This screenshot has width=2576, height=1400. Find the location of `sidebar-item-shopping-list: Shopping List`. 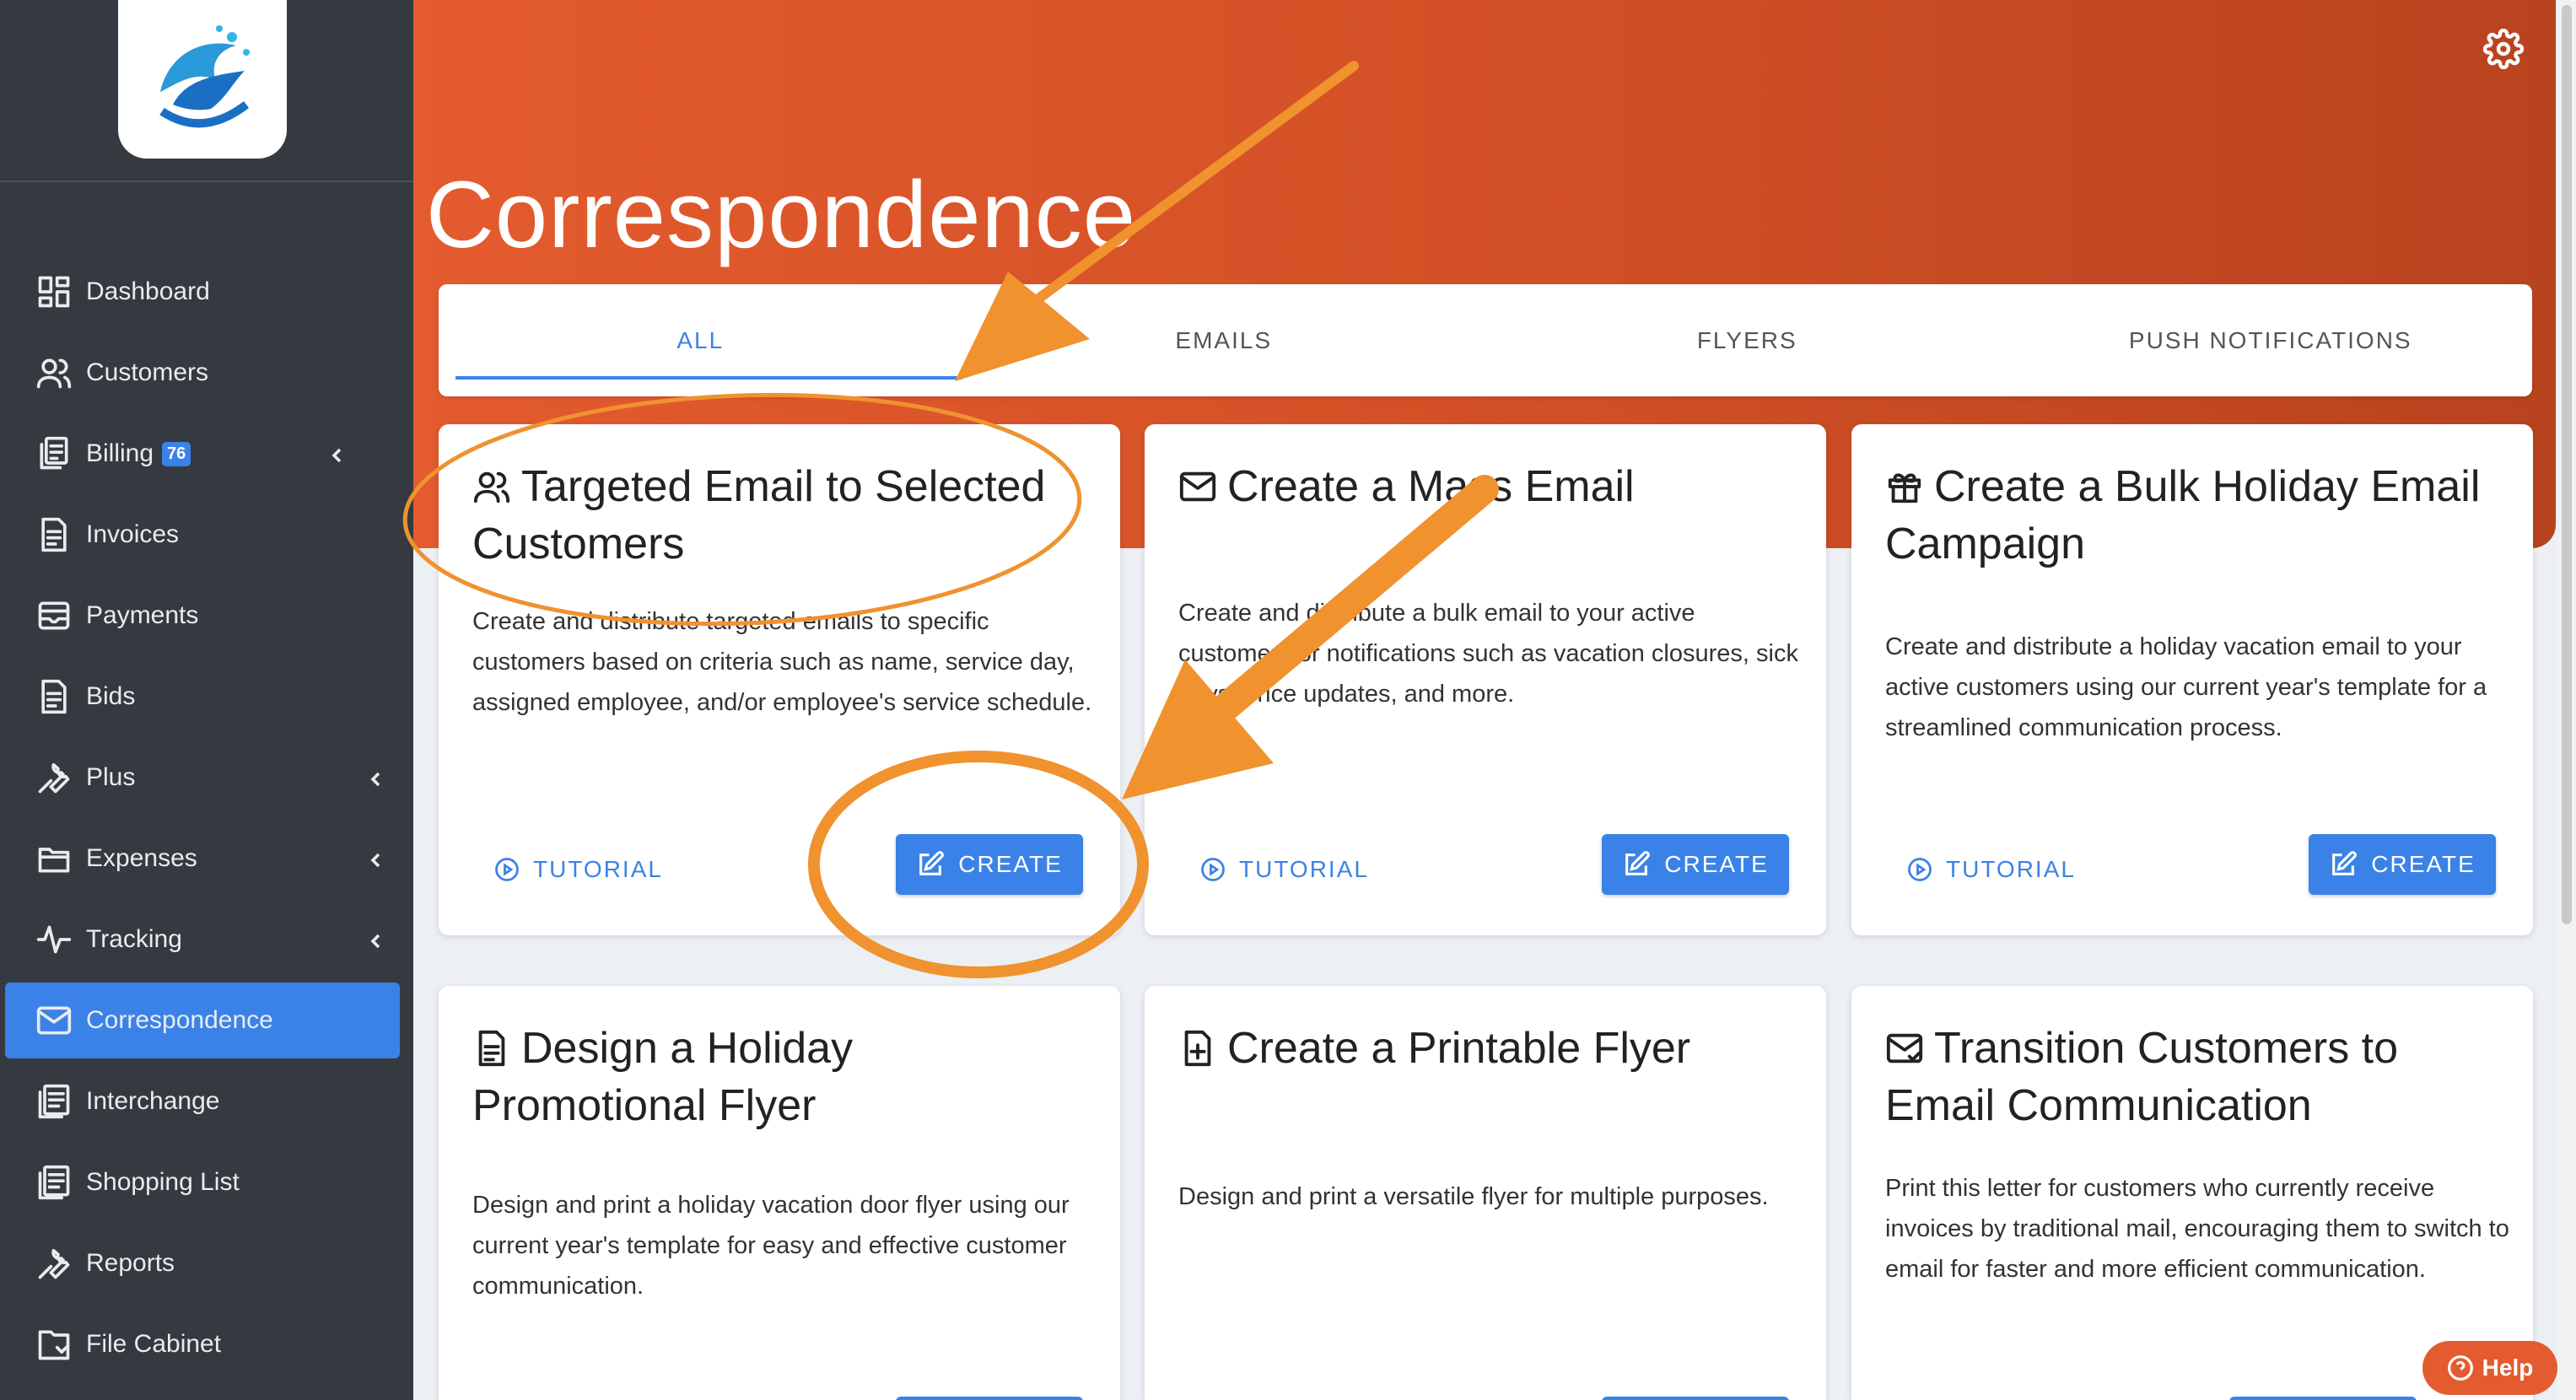

sidebar-item-shopping-list: Shopping List is located at coordinates (206, 1182).